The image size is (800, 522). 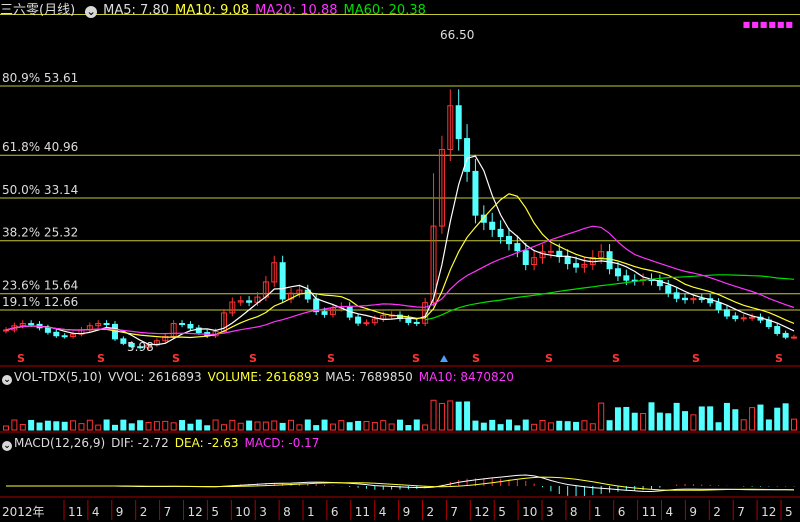 What do you see at coordinates (136, 10) in the screenshot?
I see `ma5-value: MA5: 7.80` at bounding box center [136, 10].